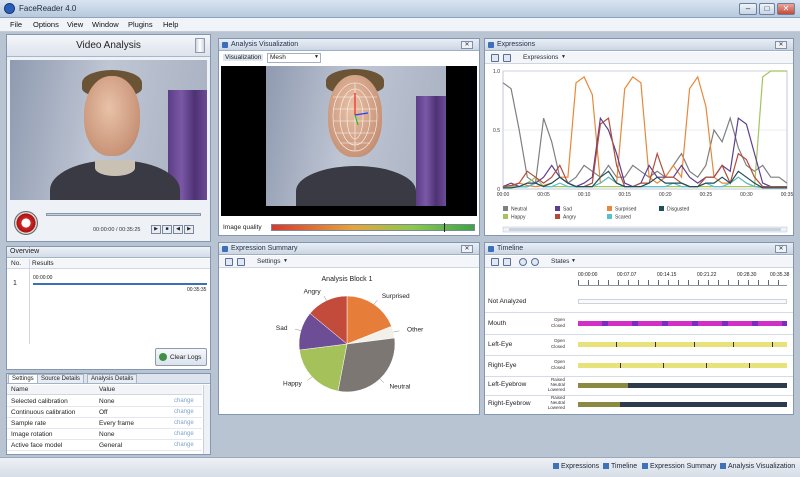 The height and width of the screenshot is (477, 800). I want to click on x-tick-label: 00:20, so click(665, 195).